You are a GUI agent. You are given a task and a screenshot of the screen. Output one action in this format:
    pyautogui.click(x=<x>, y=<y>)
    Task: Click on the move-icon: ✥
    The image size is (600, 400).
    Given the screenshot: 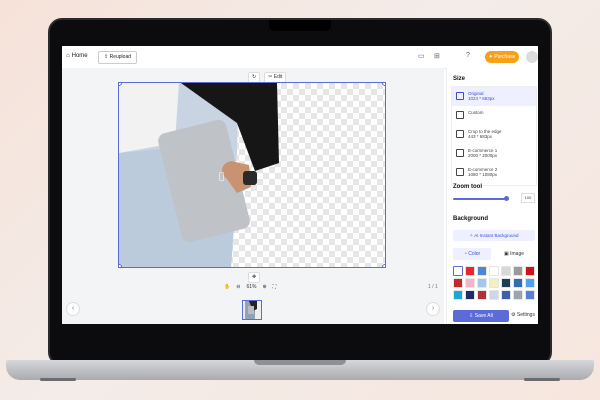 What is the action you would take?
    pyautogui.click(x=254, y=277)
    